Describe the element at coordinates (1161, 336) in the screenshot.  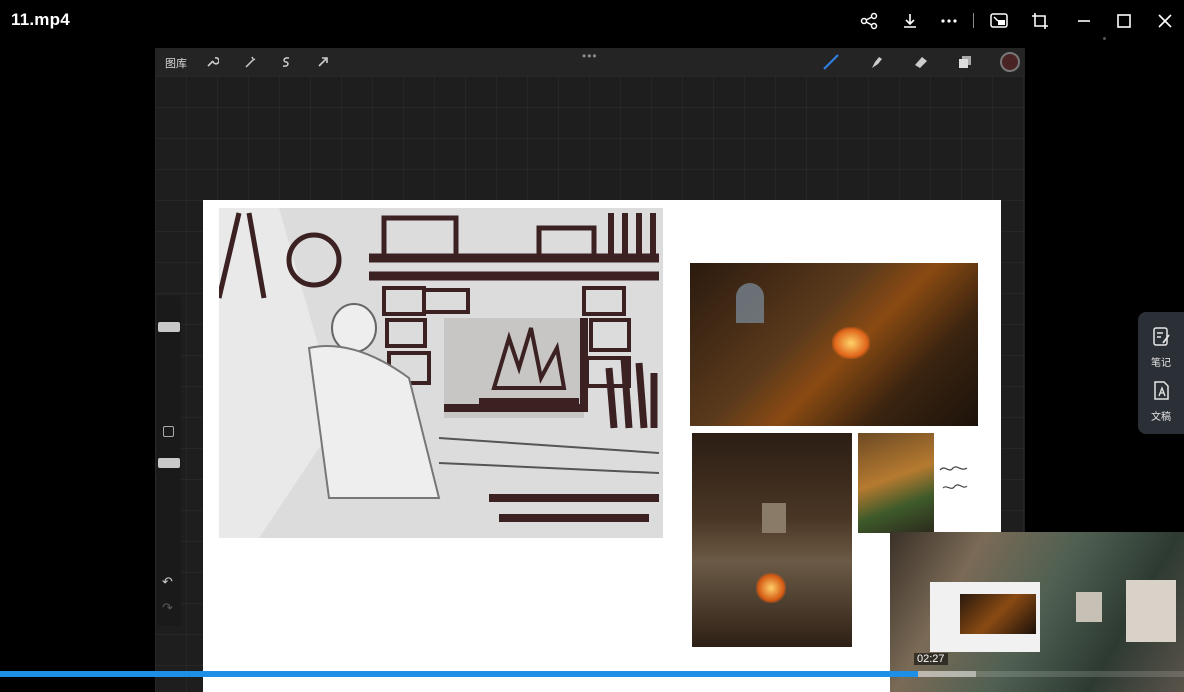
I see `notes-icon` at that location.